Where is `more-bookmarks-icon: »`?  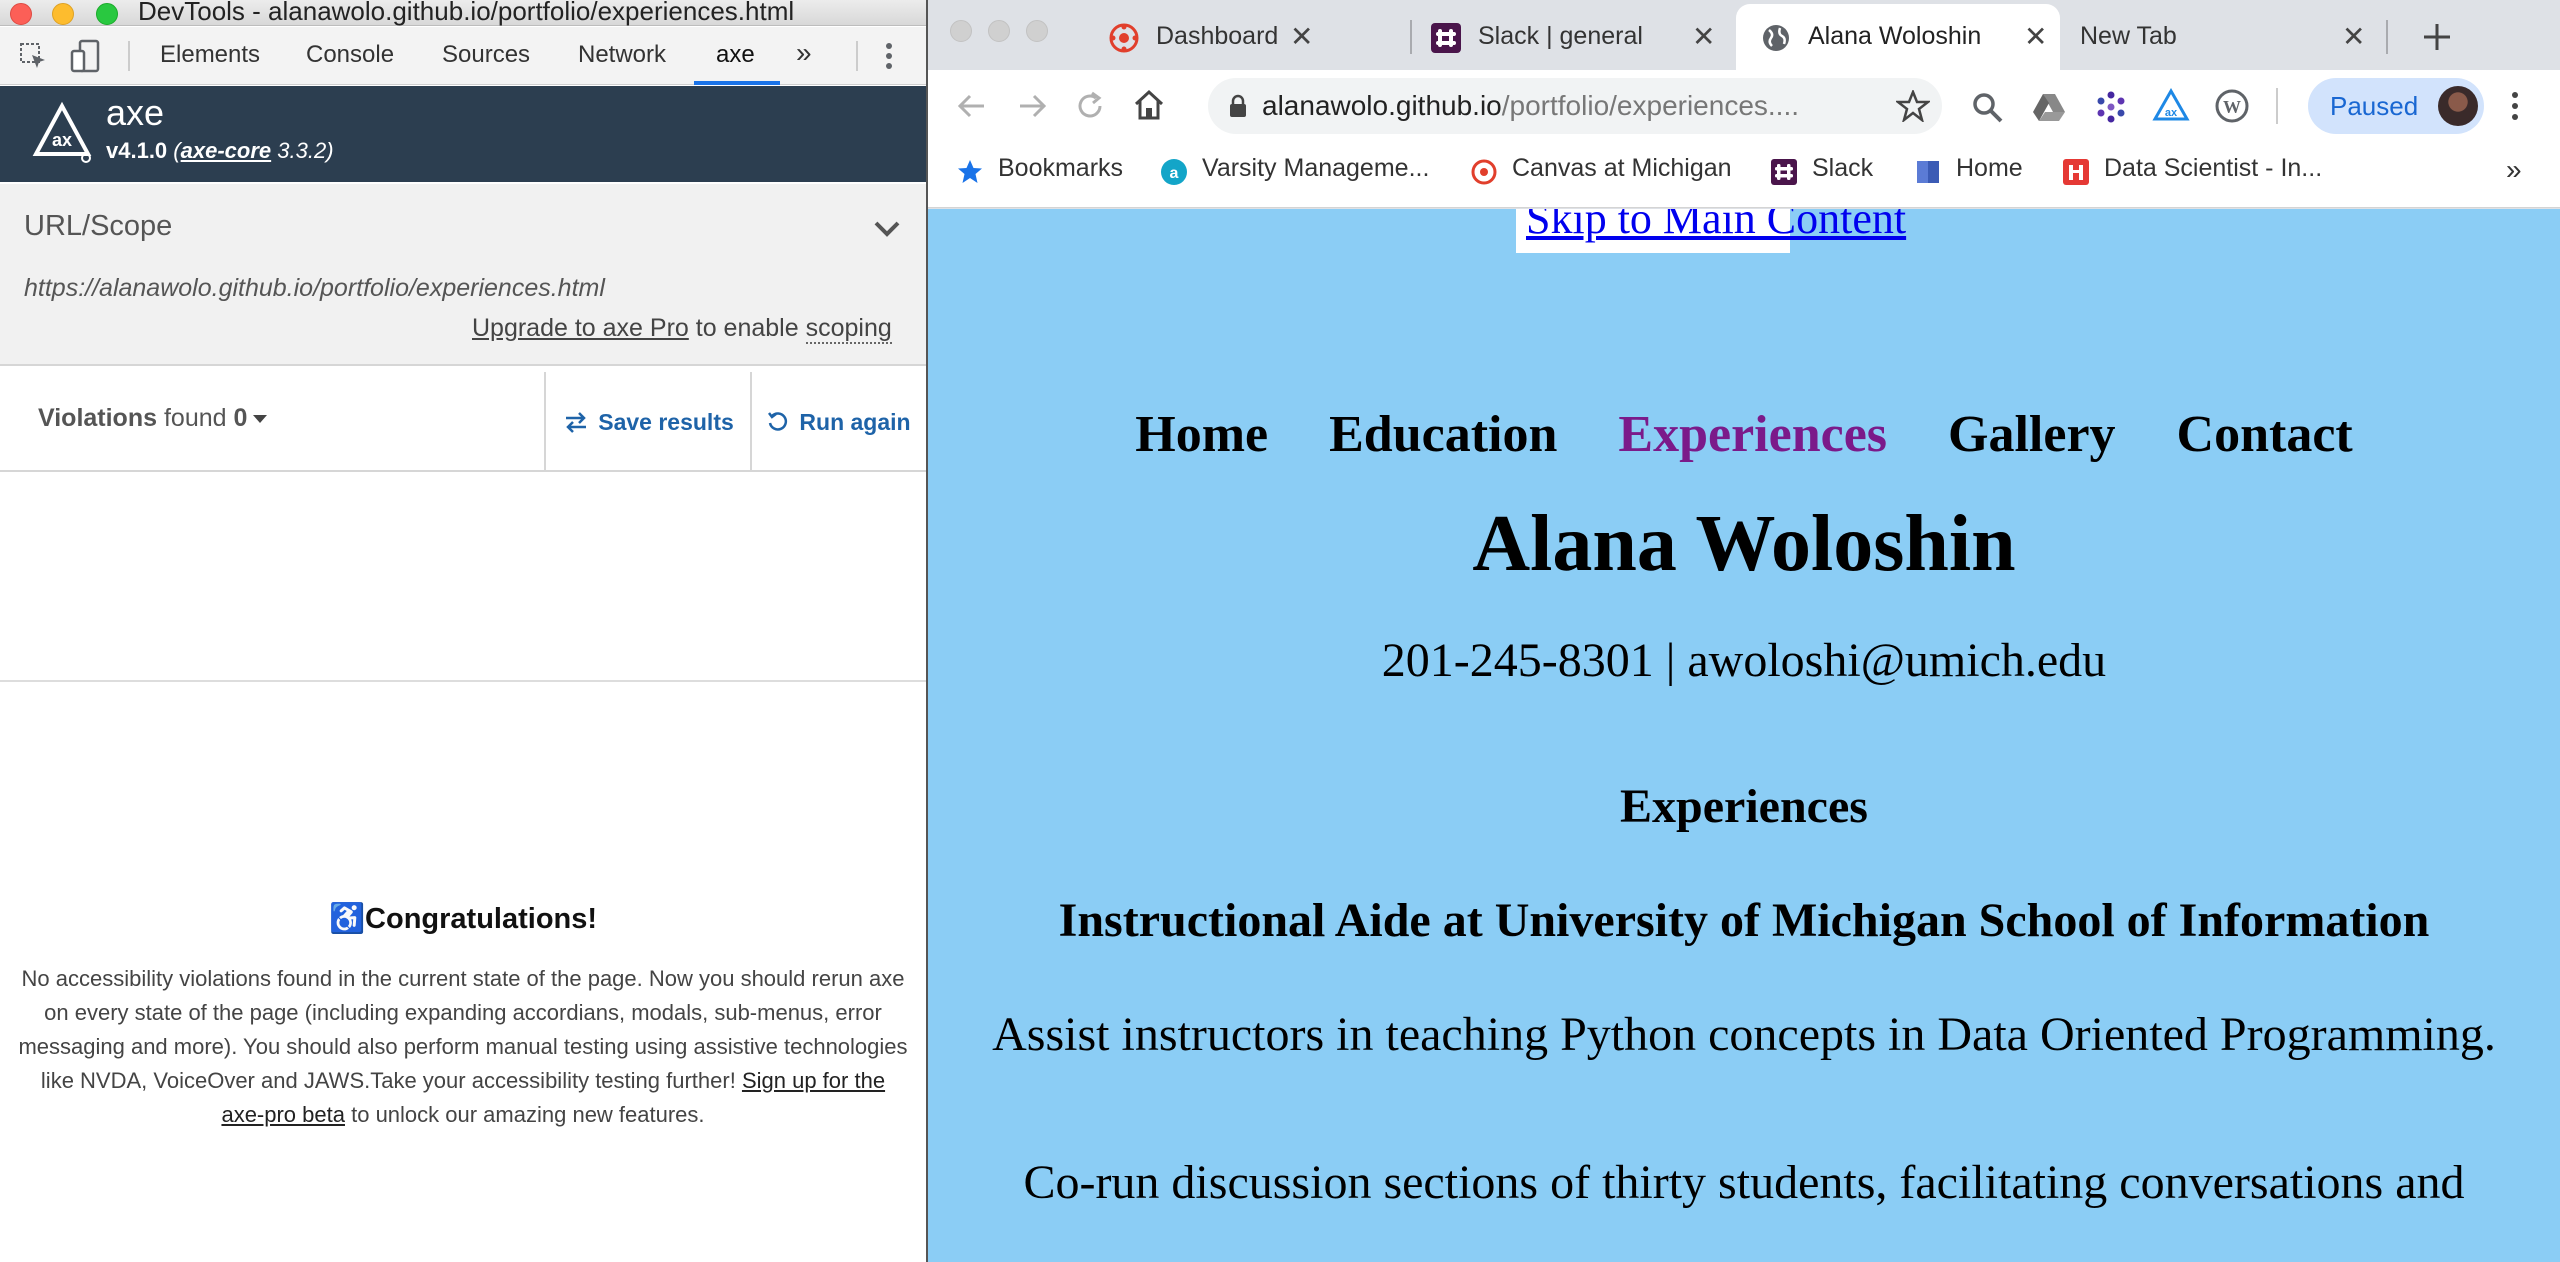 more-bookmarks-icon: » is located at coordinates (2514, 170).